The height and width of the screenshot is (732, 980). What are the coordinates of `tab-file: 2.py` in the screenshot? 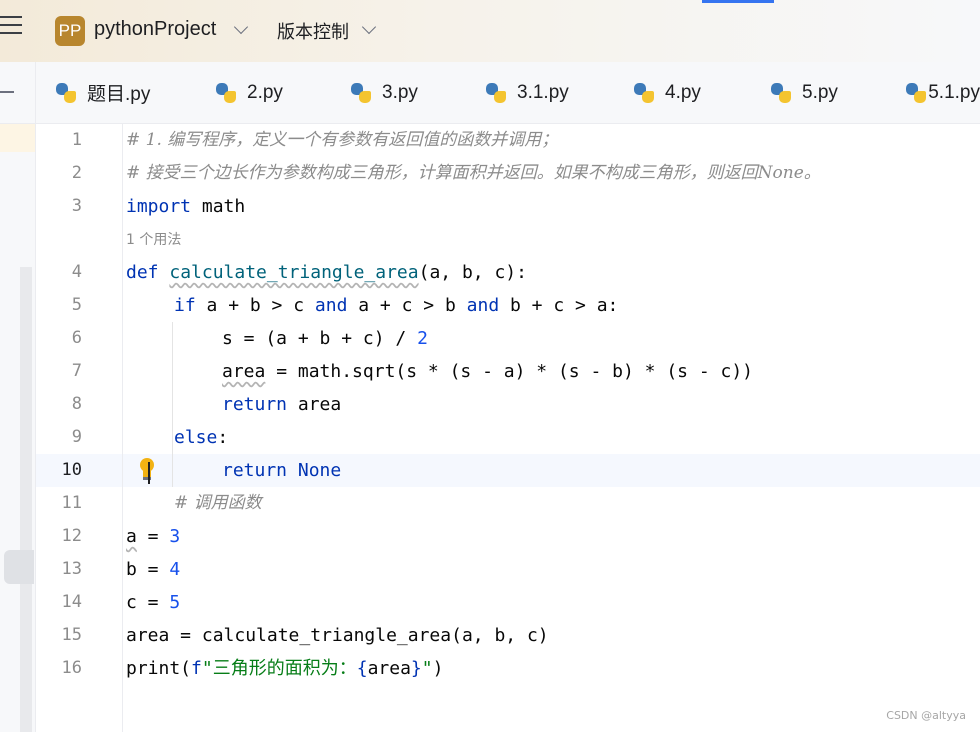 It's located at (249, 92).